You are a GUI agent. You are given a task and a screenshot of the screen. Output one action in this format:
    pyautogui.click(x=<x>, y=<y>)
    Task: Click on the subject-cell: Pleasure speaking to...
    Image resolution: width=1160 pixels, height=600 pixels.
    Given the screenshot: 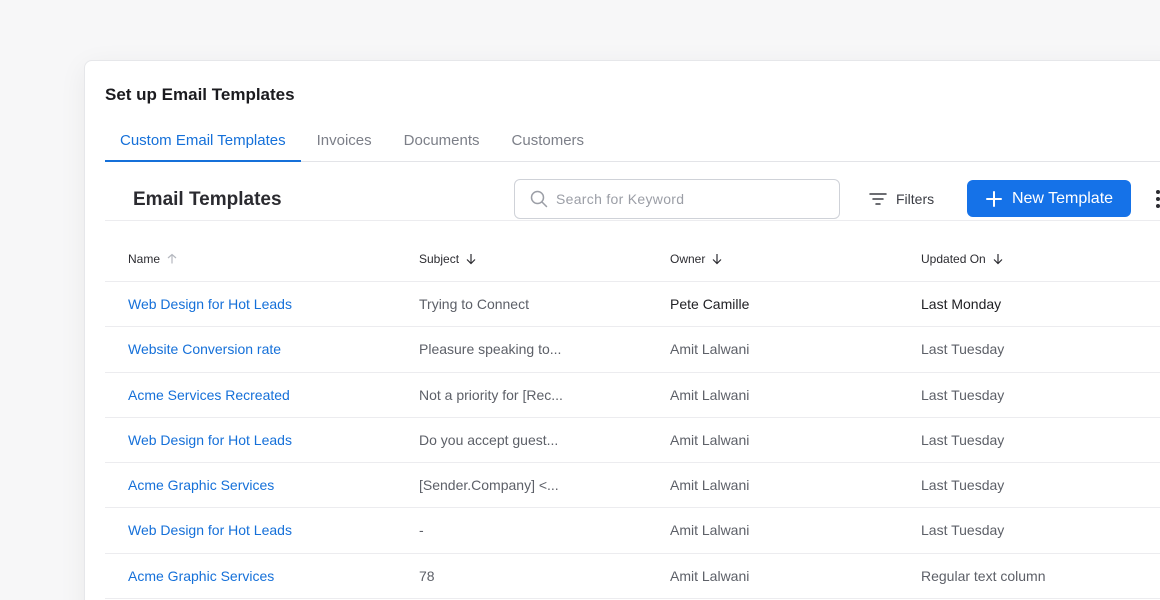 What is the action you would take?
    pyautogui.click(x=490, y=349)
    